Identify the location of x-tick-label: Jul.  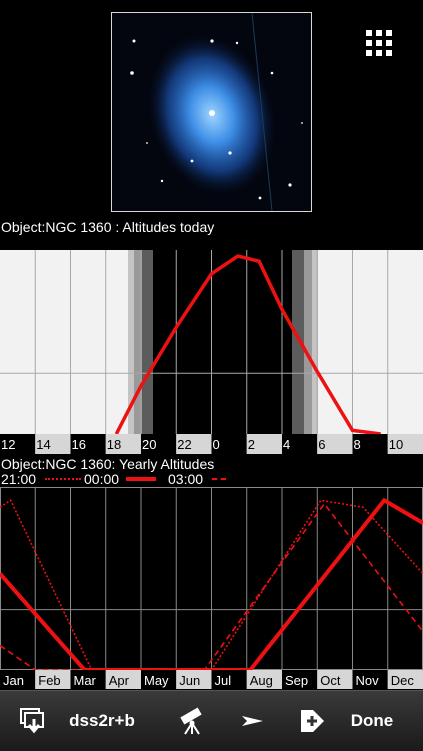
(223, 680).